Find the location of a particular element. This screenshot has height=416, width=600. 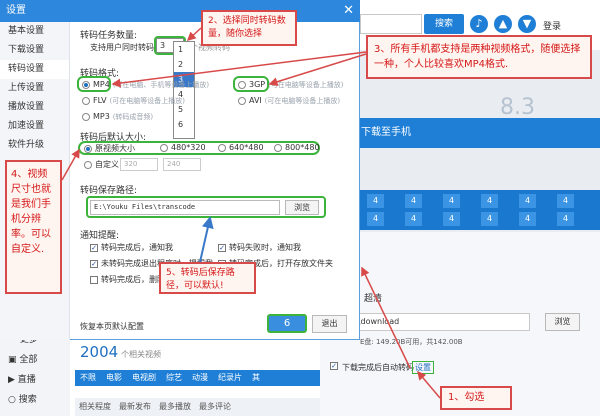

arrow-3a is located at coordinates (239, 69).